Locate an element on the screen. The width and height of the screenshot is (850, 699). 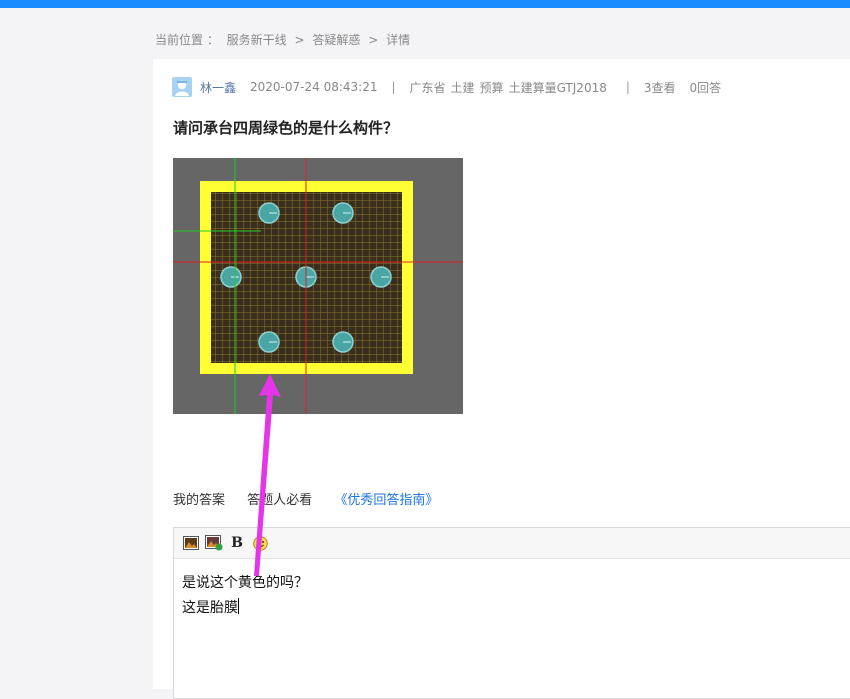
answer-count: 0回答 is located at coordinates (705, 87).